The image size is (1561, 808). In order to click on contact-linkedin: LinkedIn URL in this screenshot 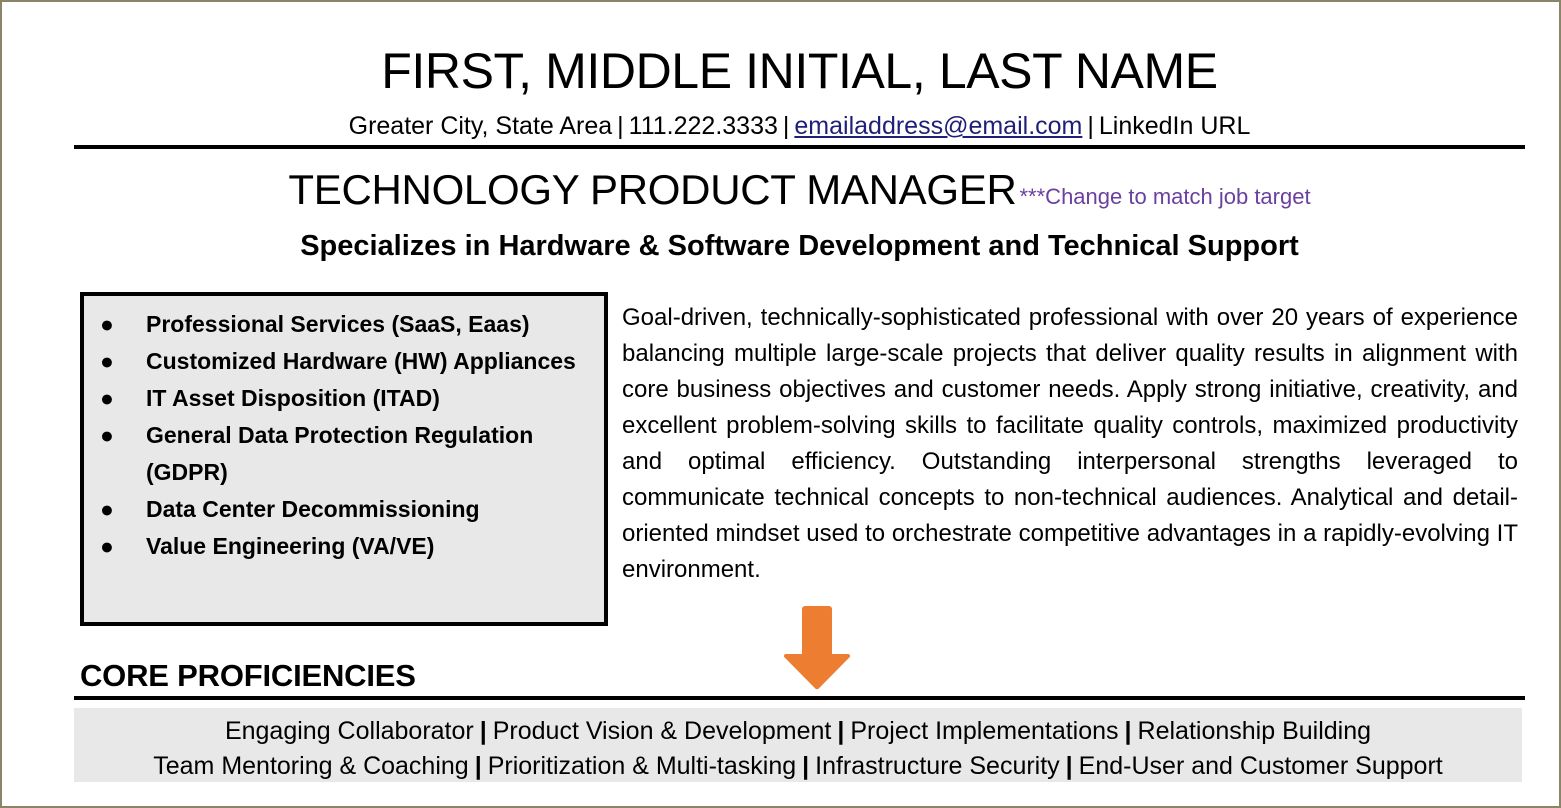, I will do `click(1174, 126)`.